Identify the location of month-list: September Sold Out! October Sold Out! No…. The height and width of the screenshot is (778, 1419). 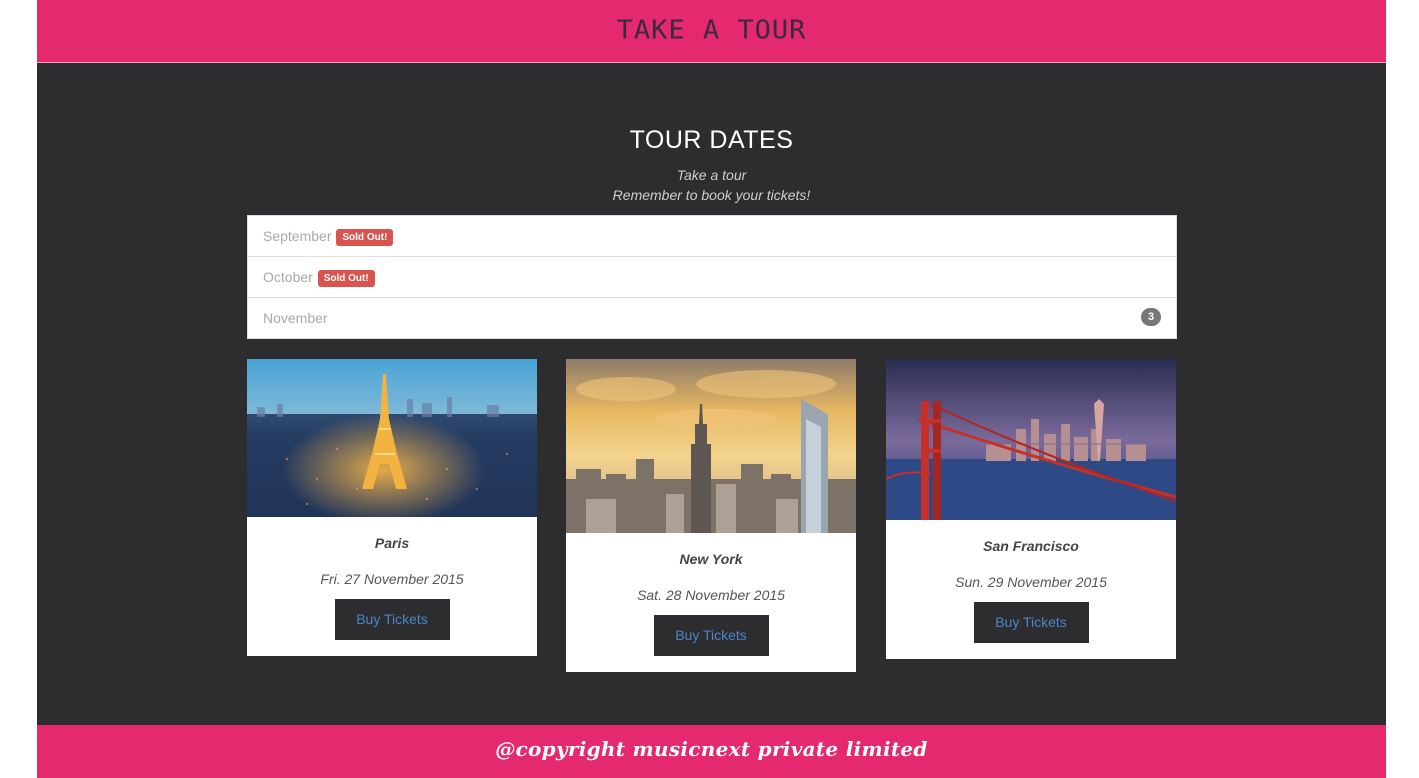
(712, 277).